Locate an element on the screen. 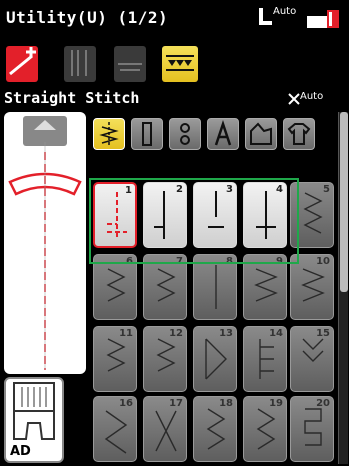 This screenshot has height=466, width=349. alphabet-icon is located at coordinates (223, 133).